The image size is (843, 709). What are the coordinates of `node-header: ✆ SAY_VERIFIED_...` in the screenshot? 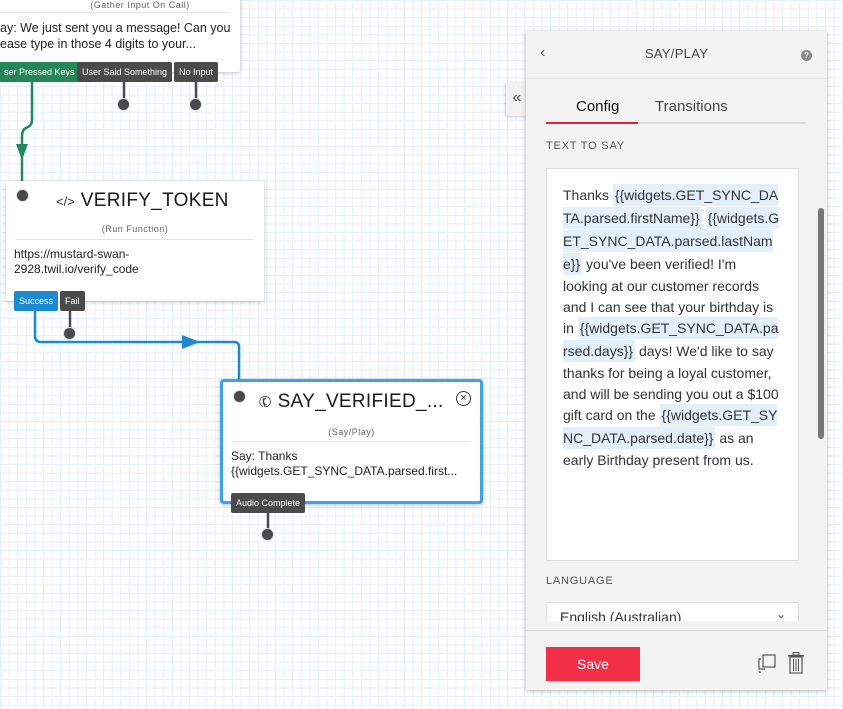 It's located at (350, 402).